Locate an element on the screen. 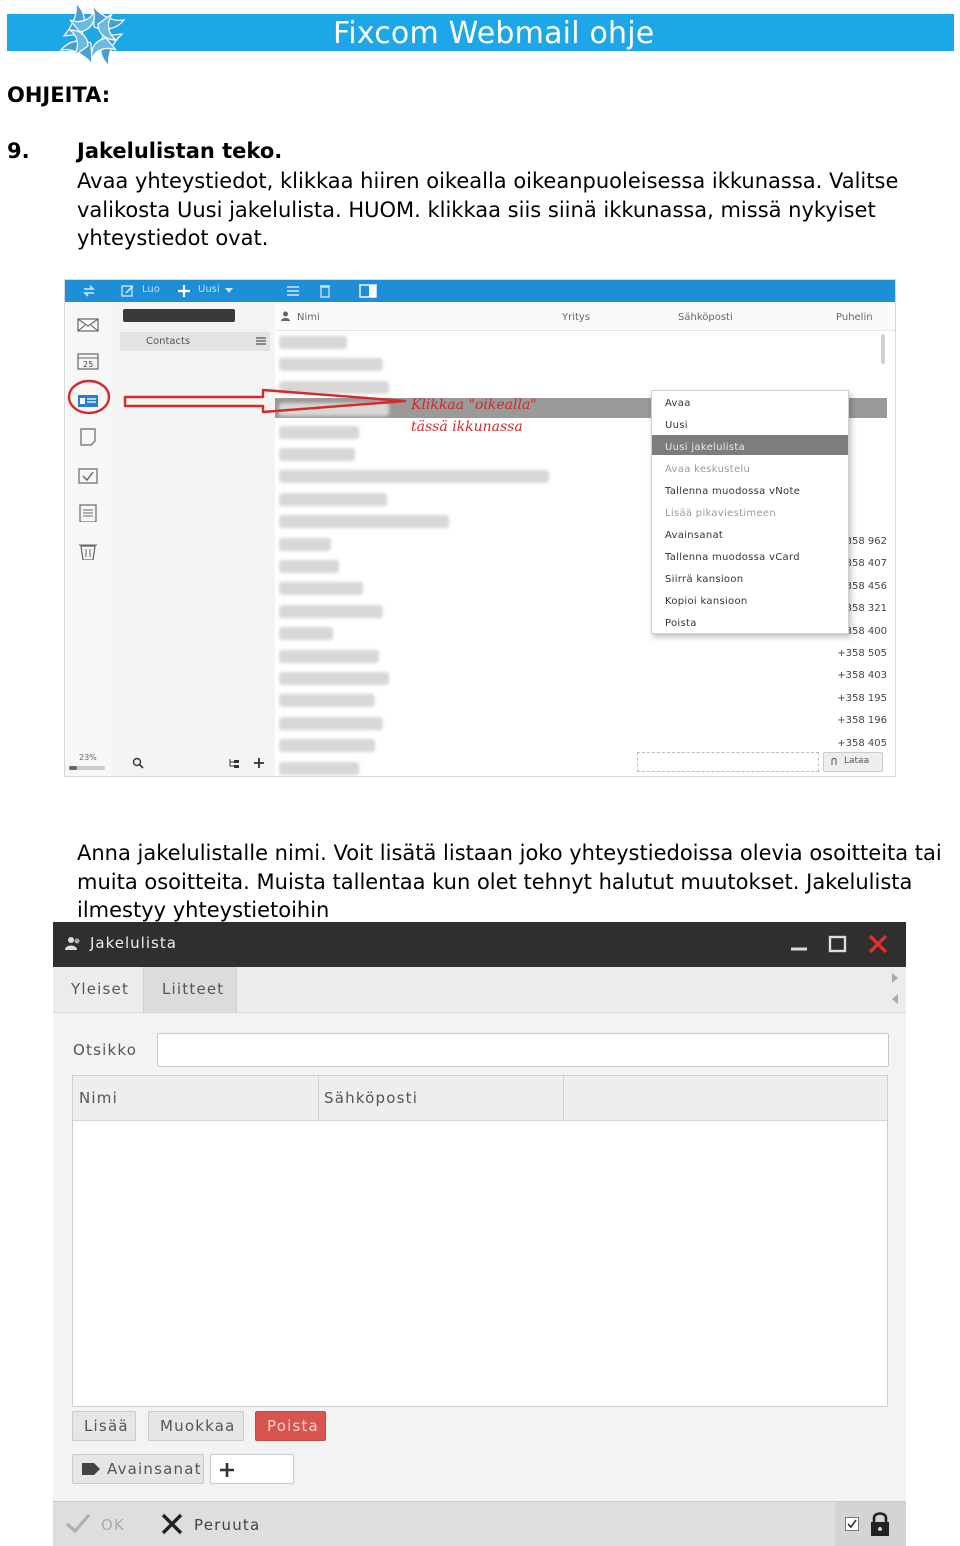 The image size is (960, 1546). context-menu-item: Tallenna muodossa vNote is located at coordinates (732, 491).